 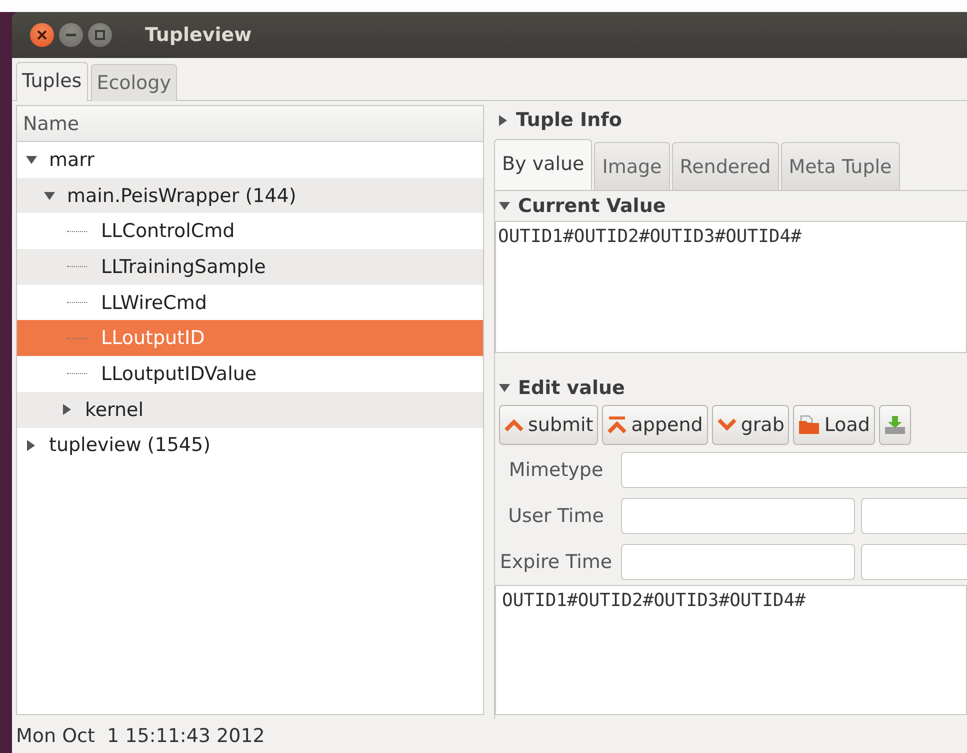 I want to click on section-header: Edit value, so click(x=562, y=388).